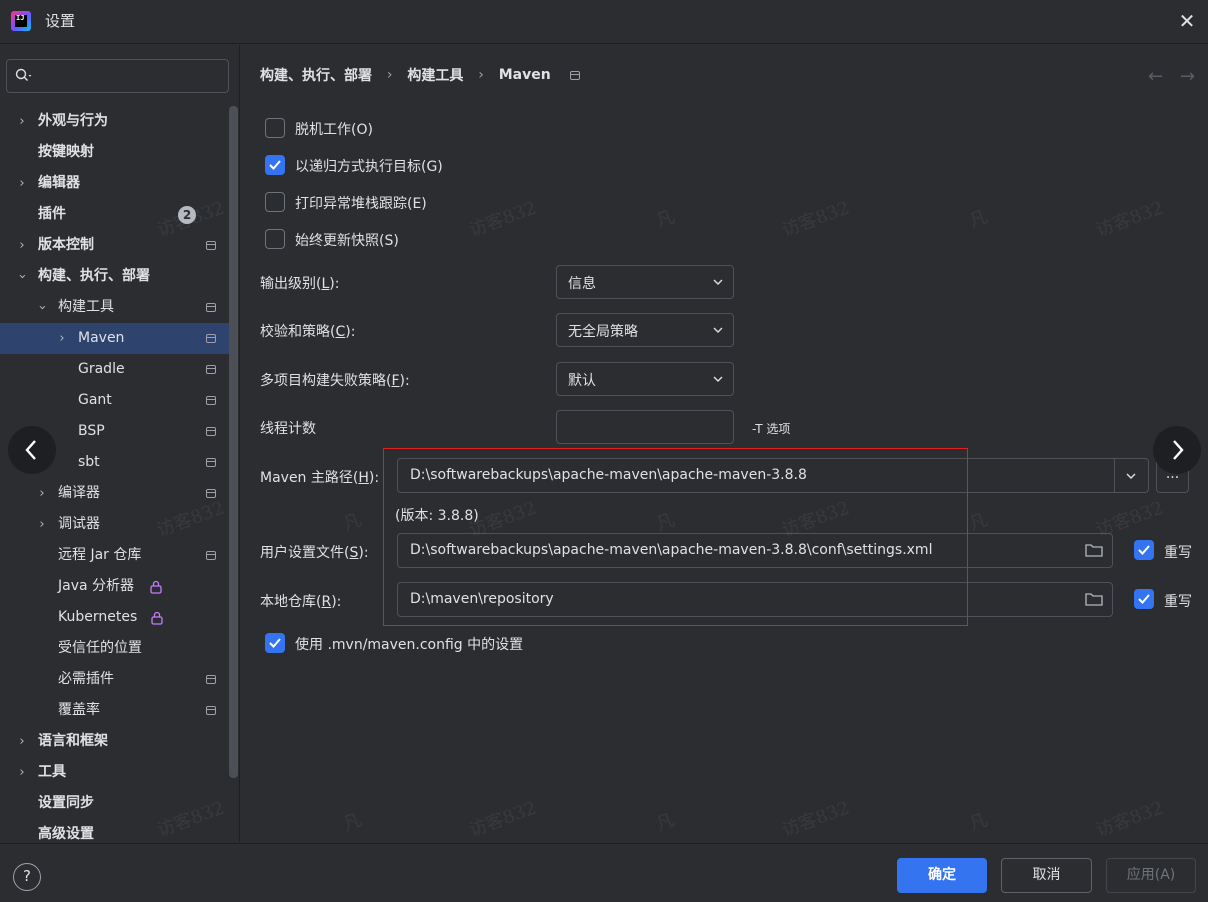  Describe the element at coordinates (119, 741) in the screenshot. I see `sidebar-item-languages: › 语言和框架` at that location.